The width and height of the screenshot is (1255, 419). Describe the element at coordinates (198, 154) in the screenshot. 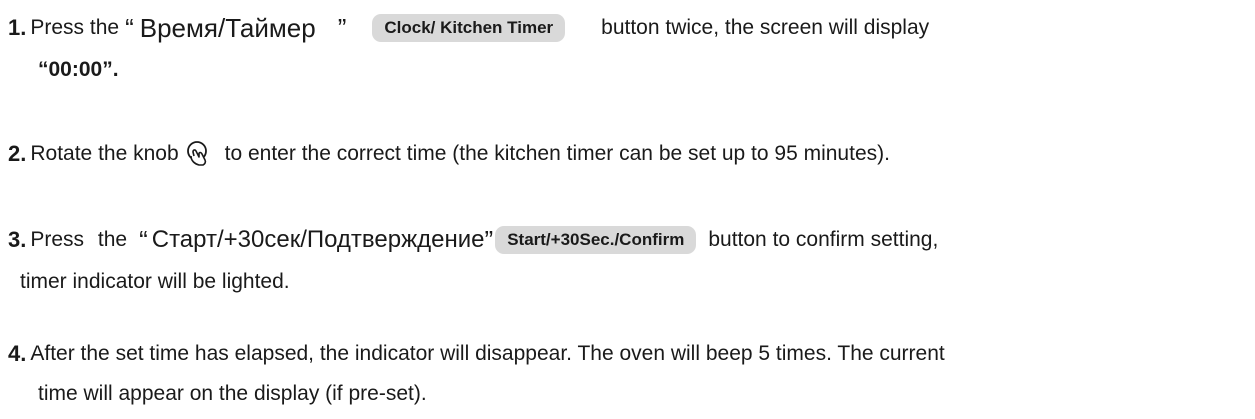

I see `knob-icon` at that location.